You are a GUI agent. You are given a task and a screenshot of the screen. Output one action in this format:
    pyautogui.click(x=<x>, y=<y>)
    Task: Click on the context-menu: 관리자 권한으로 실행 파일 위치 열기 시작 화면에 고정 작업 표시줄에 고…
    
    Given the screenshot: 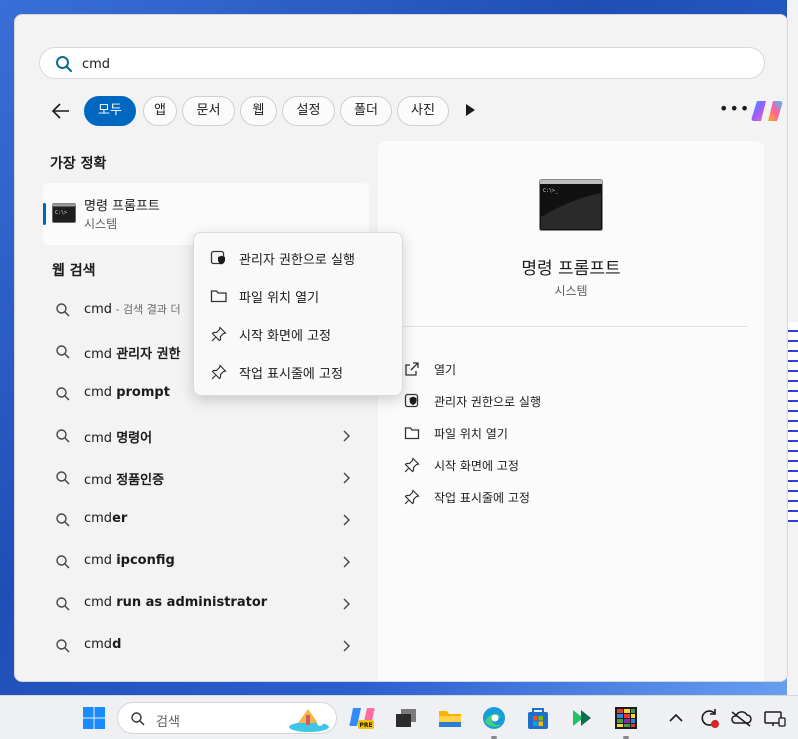 What is the action you would take?
    pyautogui.click(x=298, y=314)
    